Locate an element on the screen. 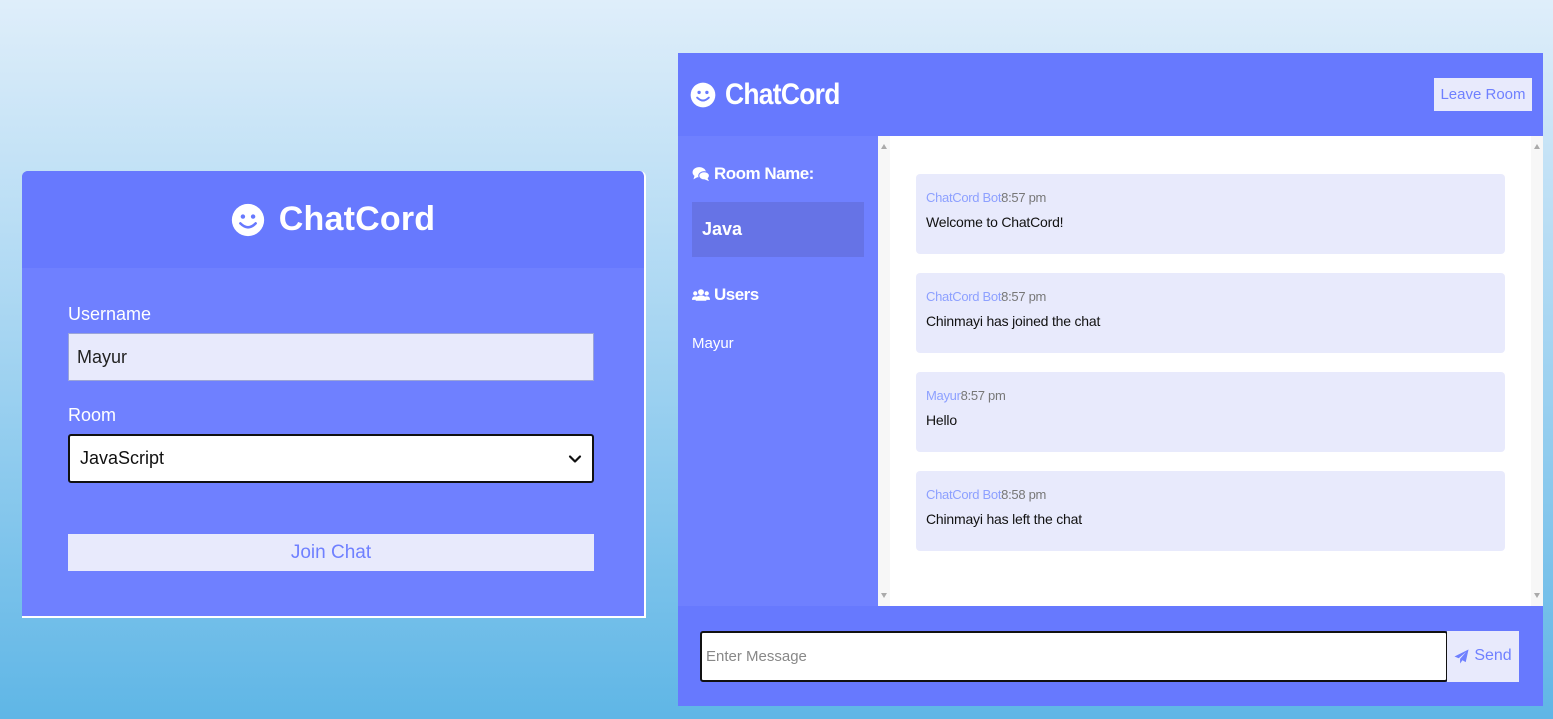  paper-plane-icon is located at coordinates (1461, 656).